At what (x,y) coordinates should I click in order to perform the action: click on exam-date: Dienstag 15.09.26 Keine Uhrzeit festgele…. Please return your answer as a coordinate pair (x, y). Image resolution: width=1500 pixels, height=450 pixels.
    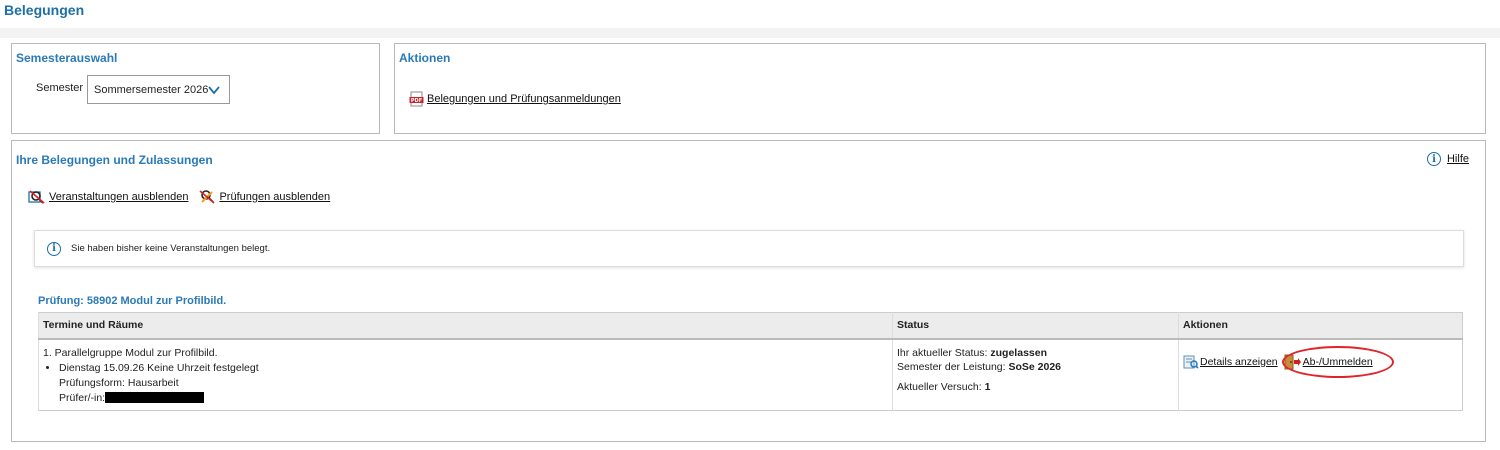
    Looking at the image, I should click on (473, 368).